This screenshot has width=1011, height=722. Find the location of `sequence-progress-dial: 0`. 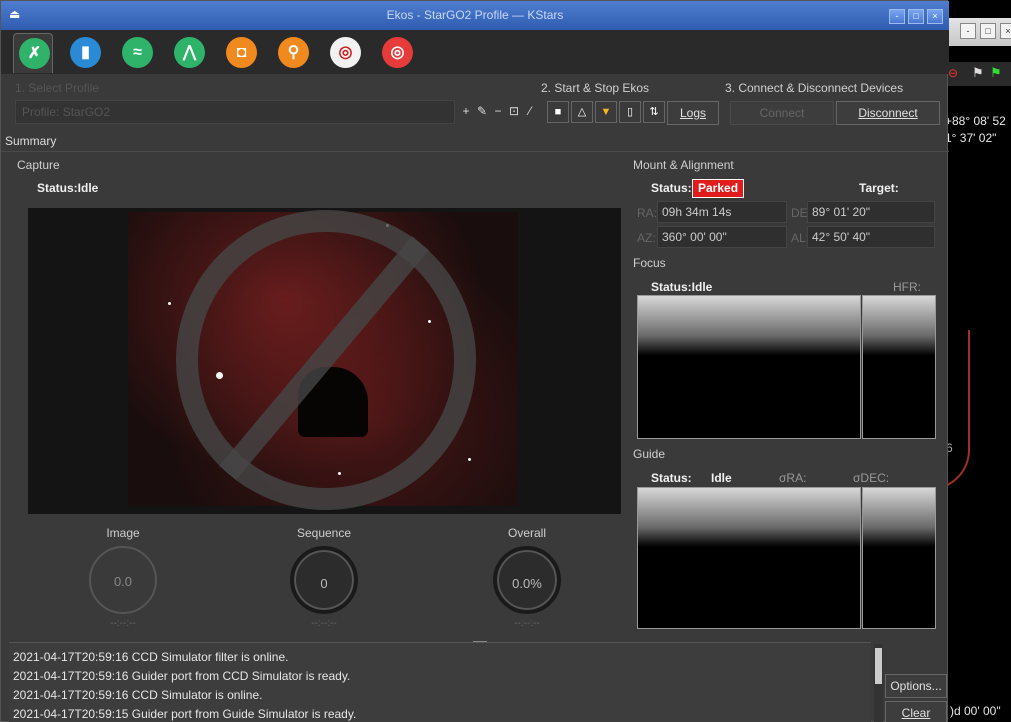

sequence-progress-dial: 0 is located at coordinates (324, 580).